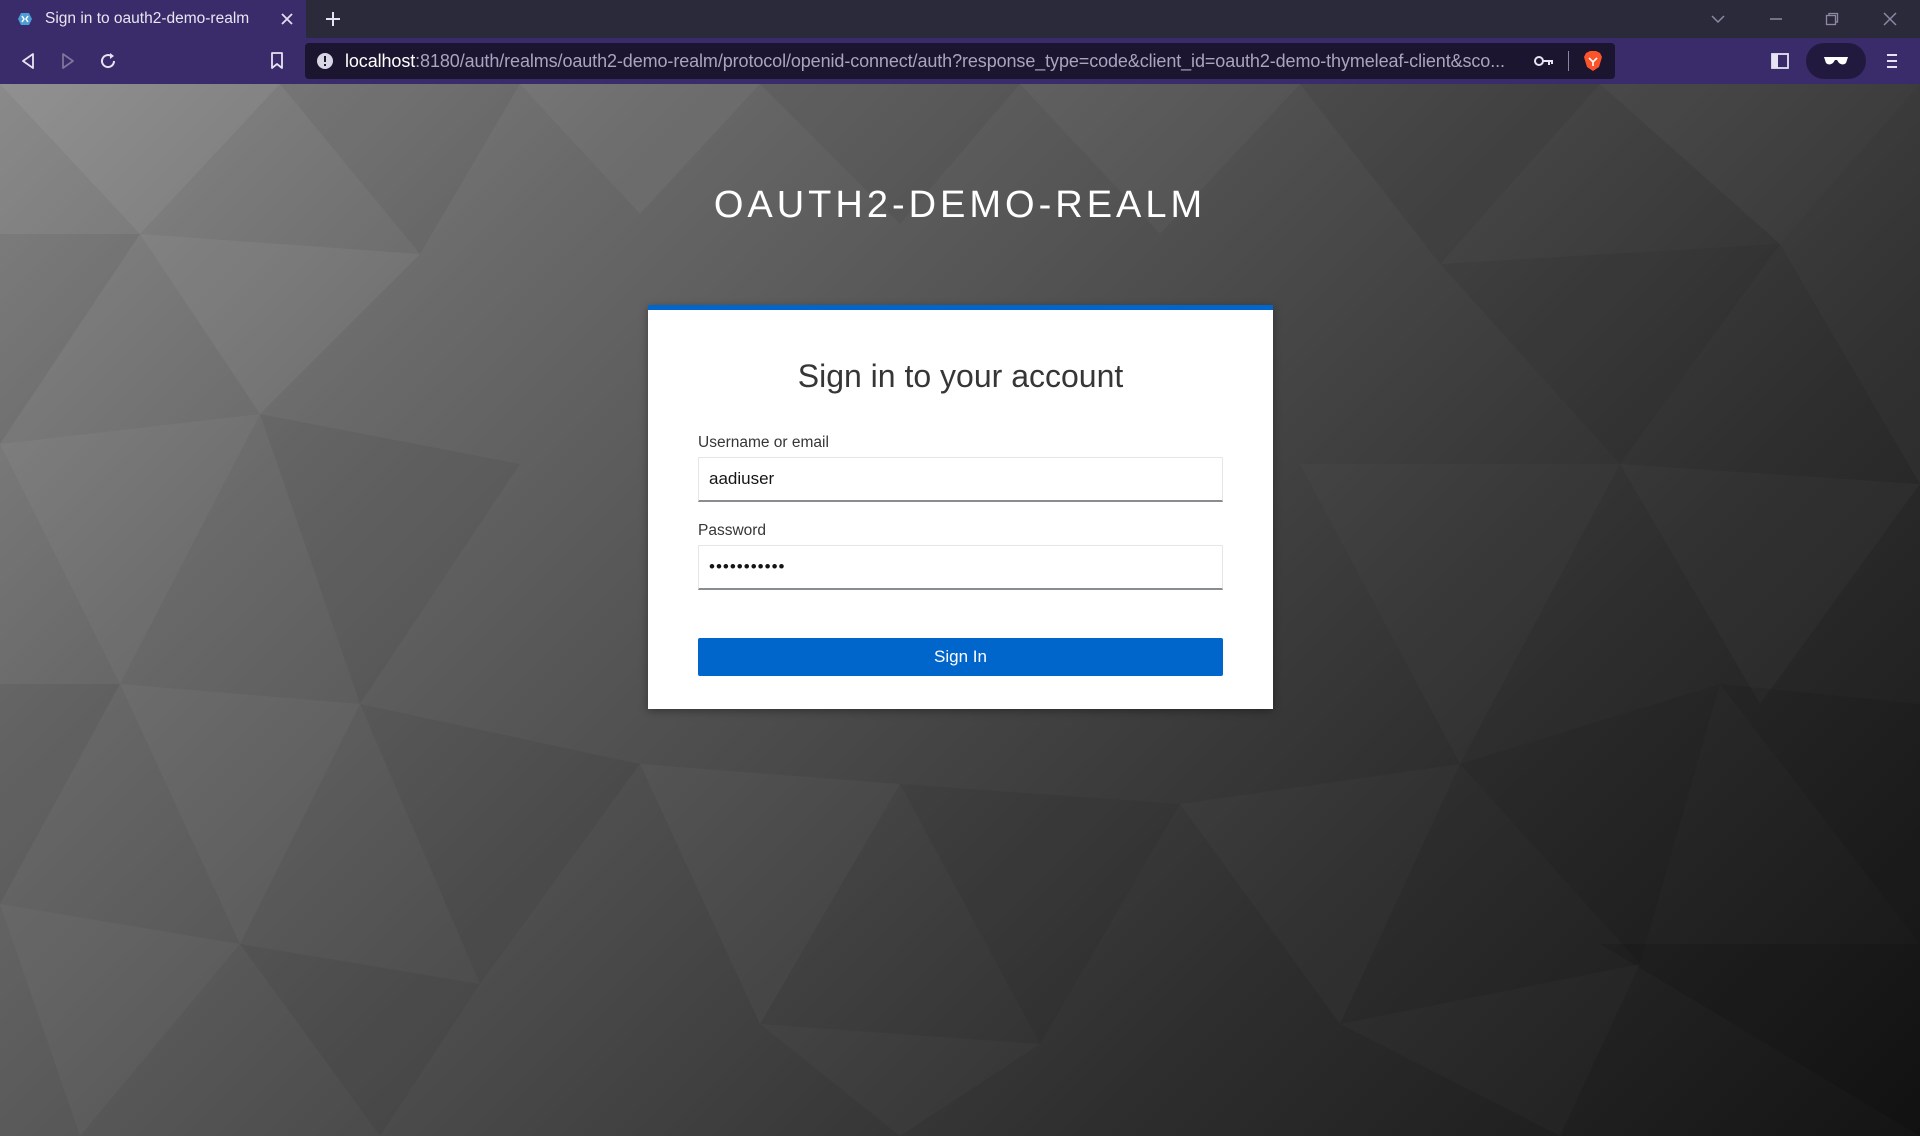  What do you see at coordinates (960, 376) in the screenshot?
I see `card-title: Sign in to your account` at bounding box center [960, 376].